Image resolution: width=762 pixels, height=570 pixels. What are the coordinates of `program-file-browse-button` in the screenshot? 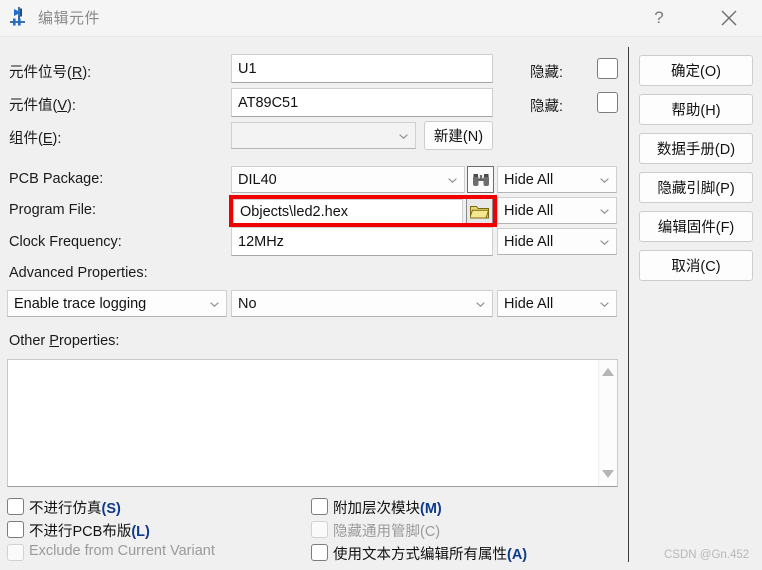 It's located at (479, 211).